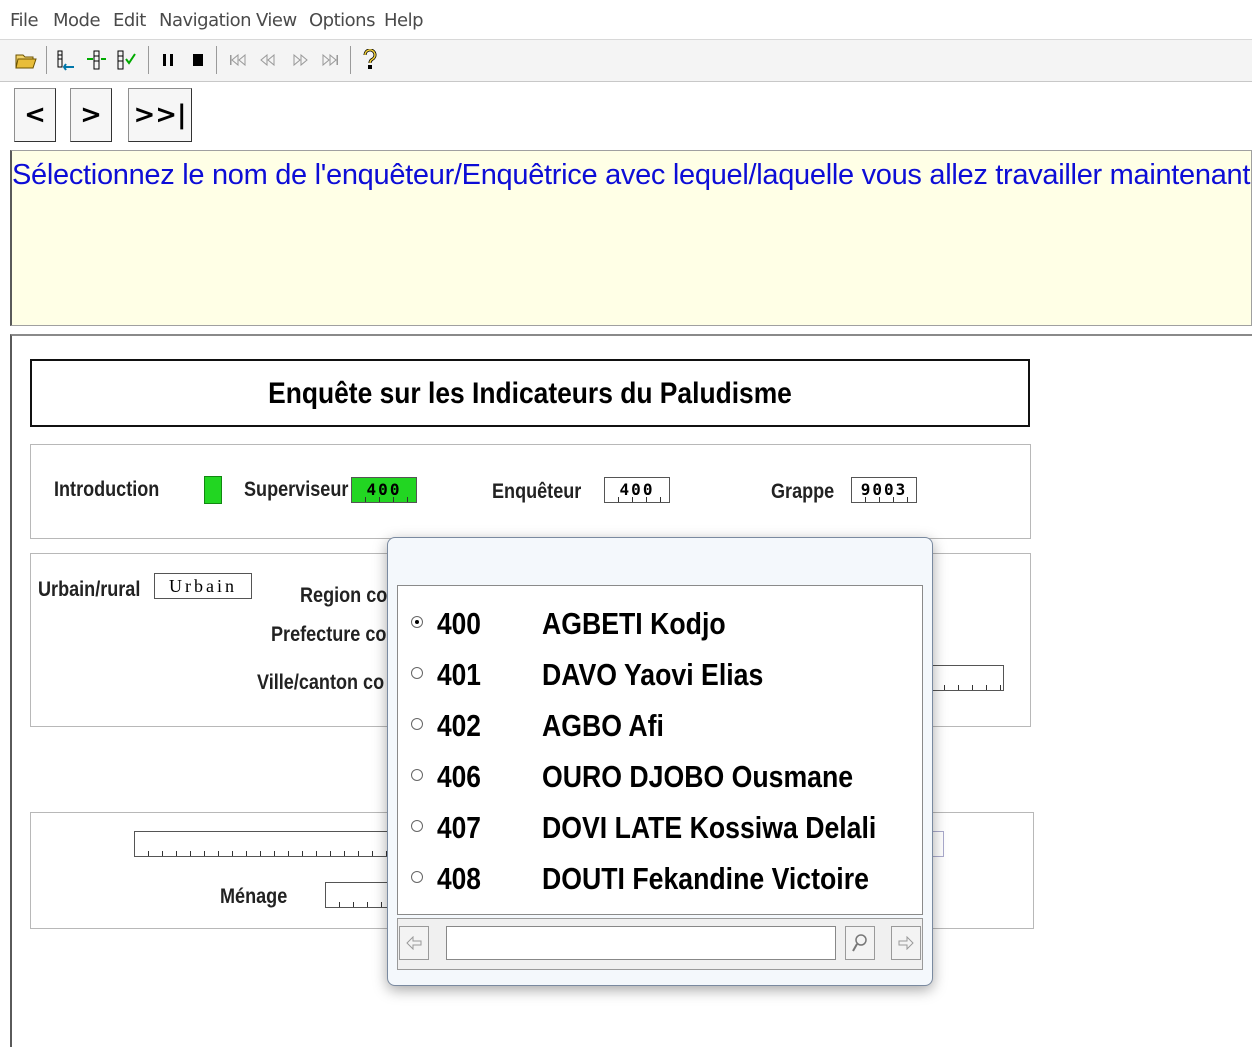 This screenshot has height=1047, width=1252. Describe the element at coordinates (91, 115) in the screenshot. I see `next-field-button: >` at that location.